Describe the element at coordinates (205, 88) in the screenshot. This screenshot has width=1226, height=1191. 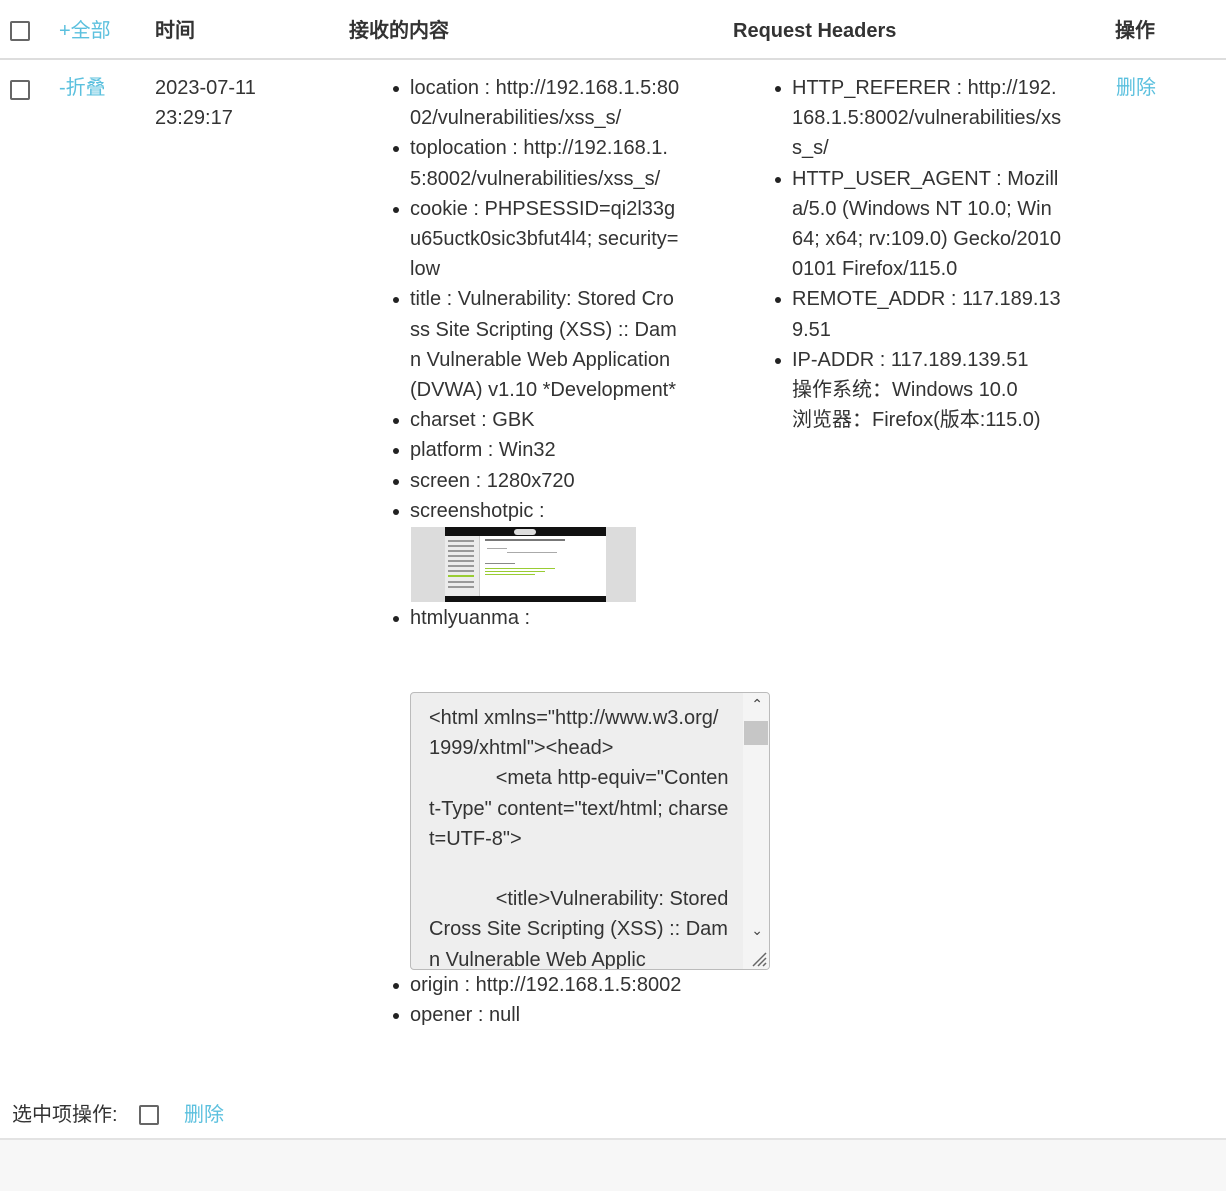
I see `row-date: 2023-07-11` at that location.